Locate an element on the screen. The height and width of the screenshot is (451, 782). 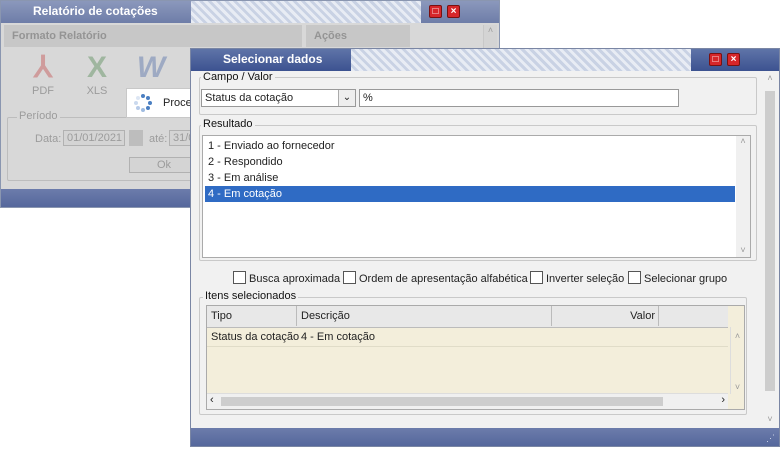
value-input: % is located at coordinates (519, 98).